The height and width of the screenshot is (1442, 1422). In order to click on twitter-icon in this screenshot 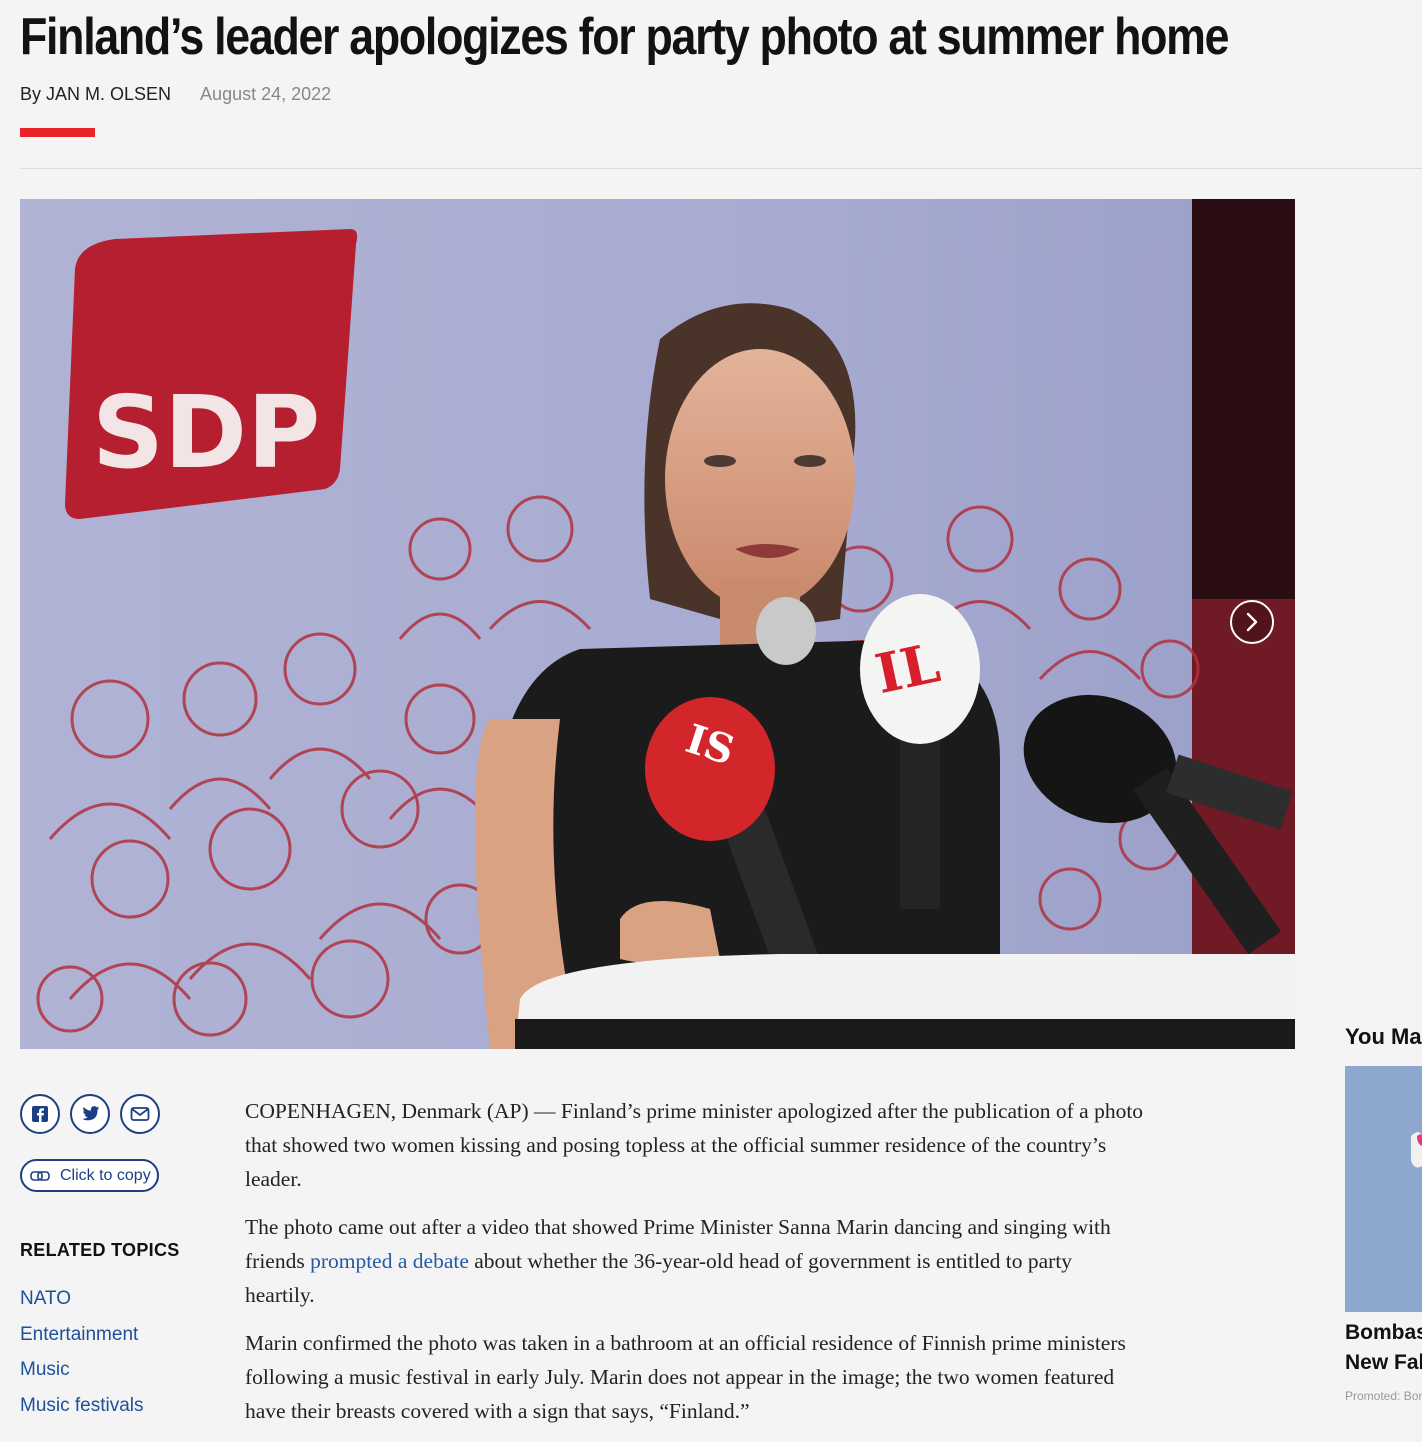, I will do `click(91, 1113)`.